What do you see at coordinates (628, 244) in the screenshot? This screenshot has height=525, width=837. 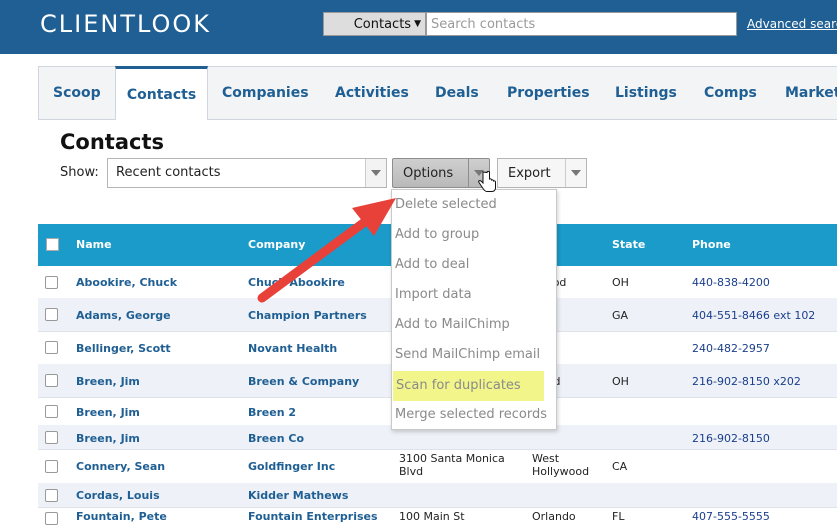 I see `header-state: State` at bounding box center [628, 244].